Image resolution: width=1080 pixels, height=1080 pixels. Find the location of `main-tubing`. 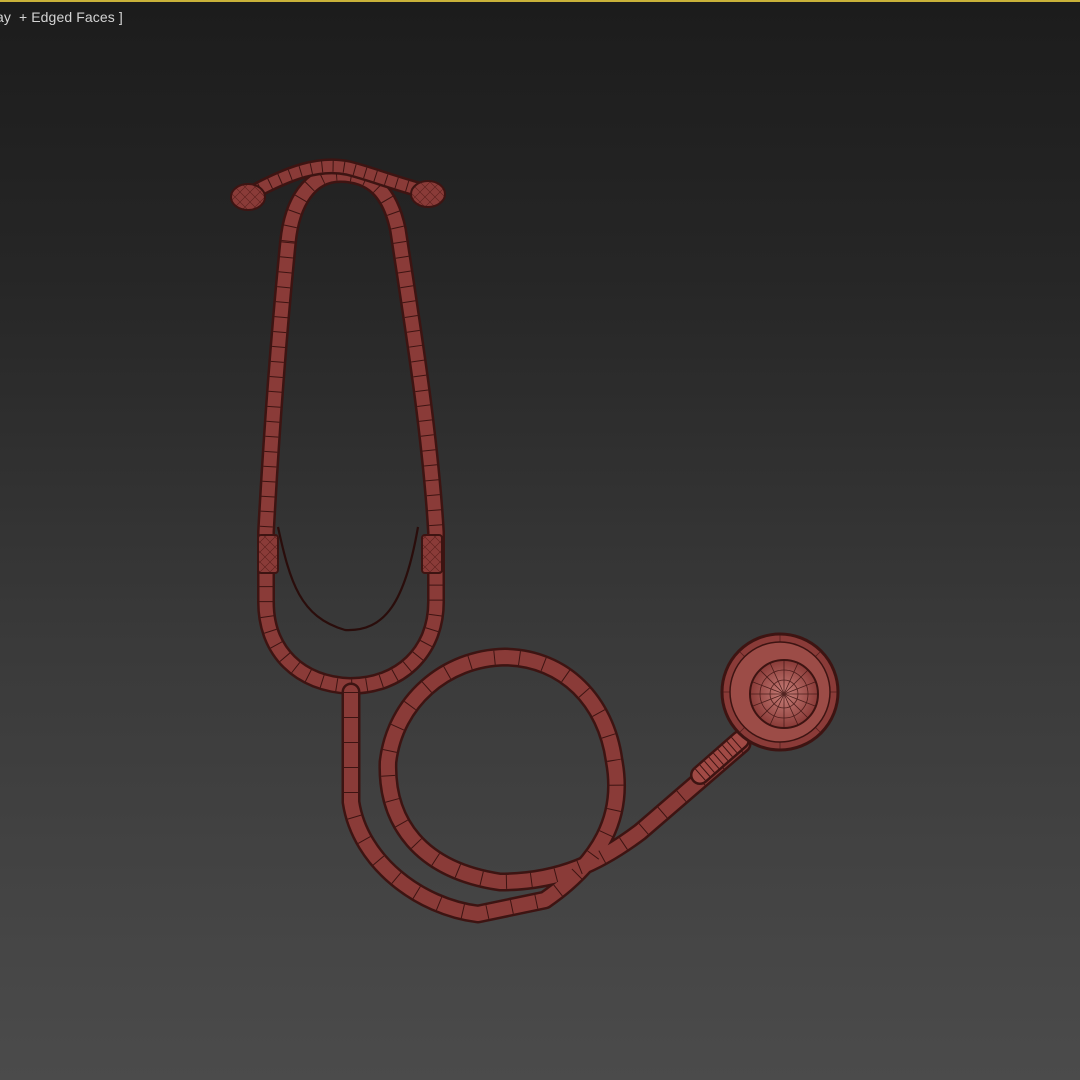

main-tubing is located at coordinates (546, 785).